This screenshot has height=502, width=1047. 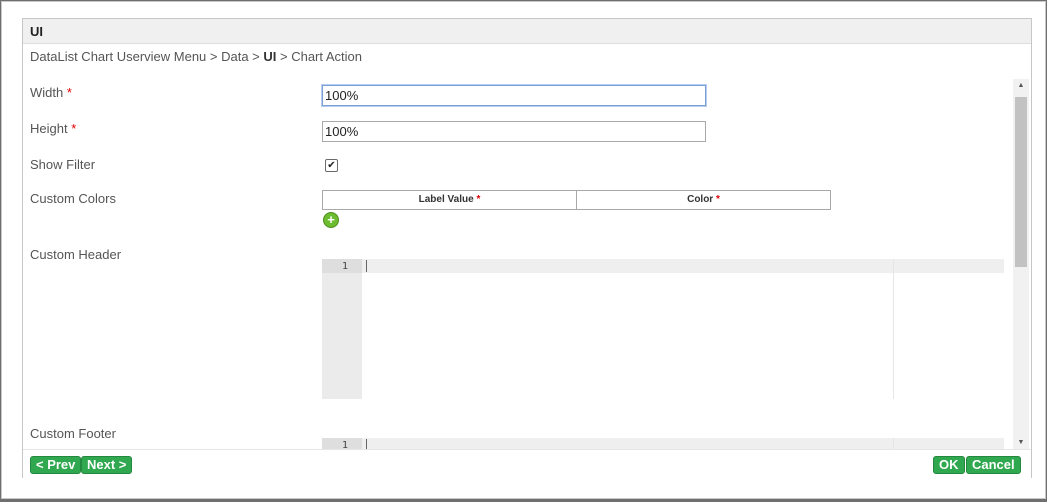 I want to click on height-required-mark: *, so click(x=74, y=128).